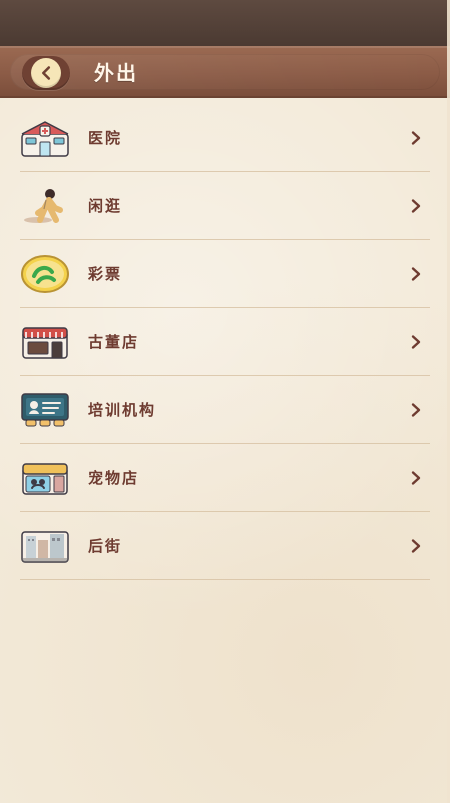 This screenshot has height=803, width=450. I want to click on hospital-icon, so click(45, 138).